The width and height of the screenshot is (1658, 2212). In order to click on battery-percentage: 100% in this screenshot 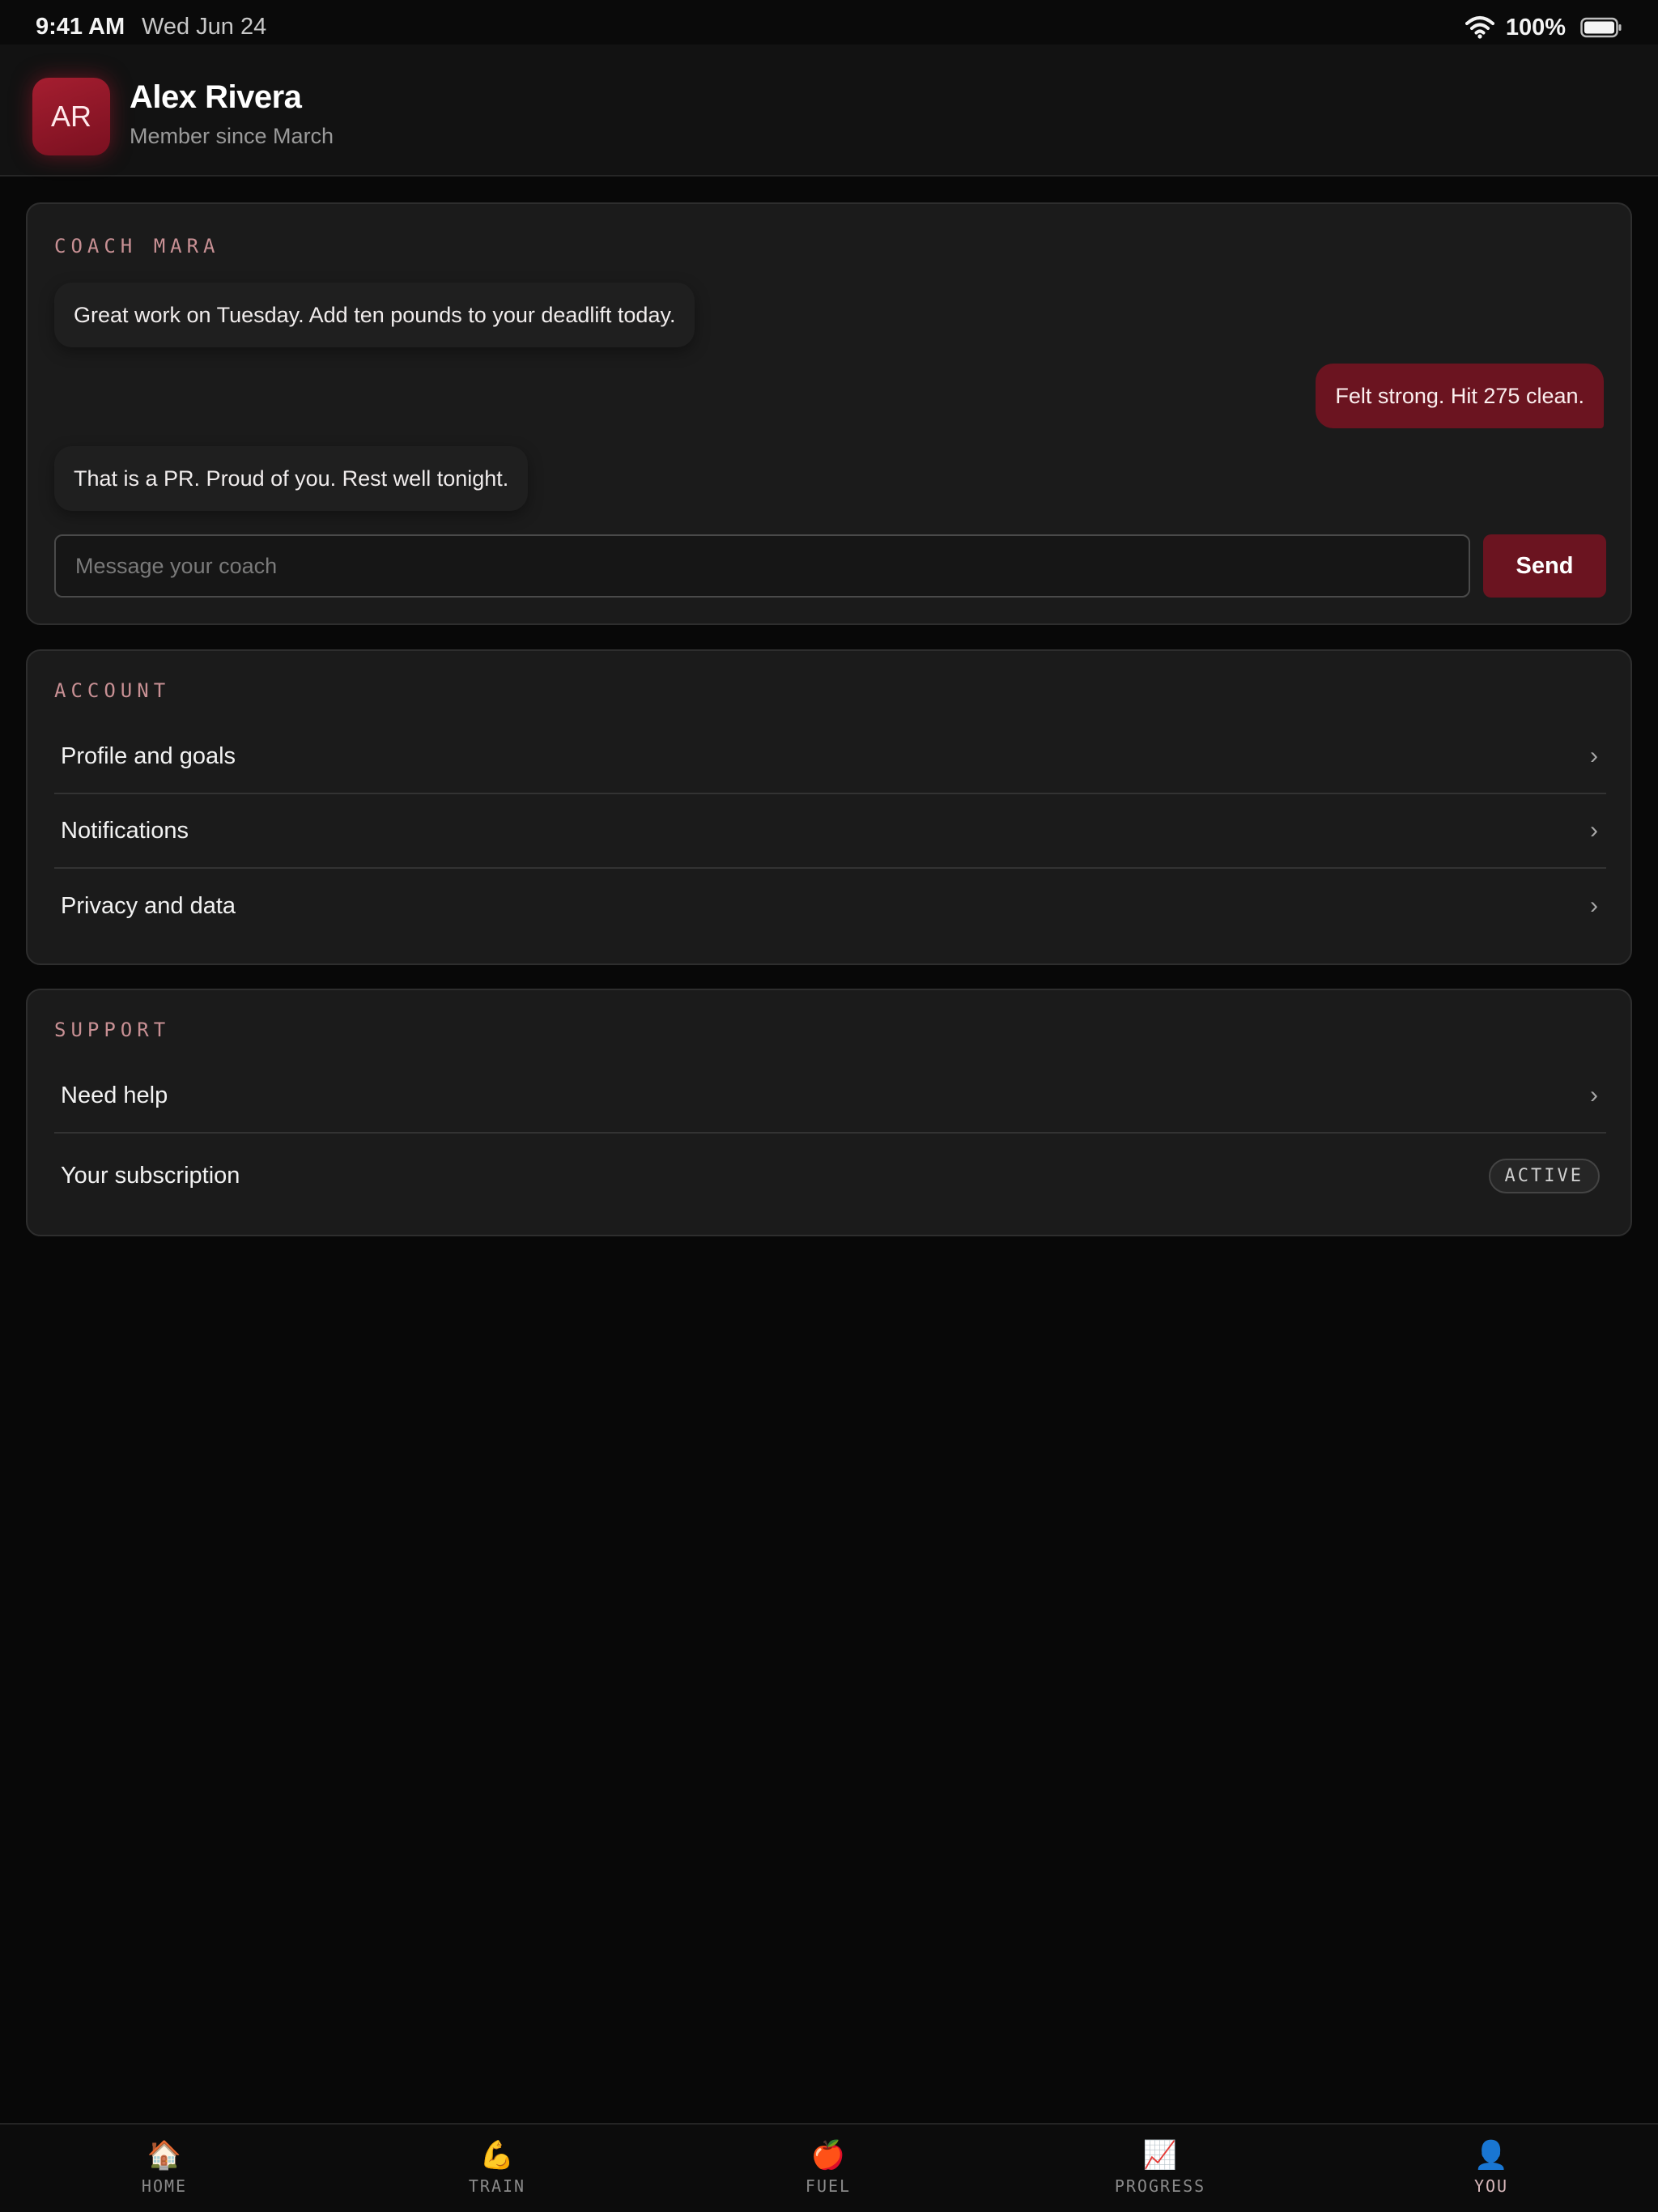, I will do `click(1535, 27)`.